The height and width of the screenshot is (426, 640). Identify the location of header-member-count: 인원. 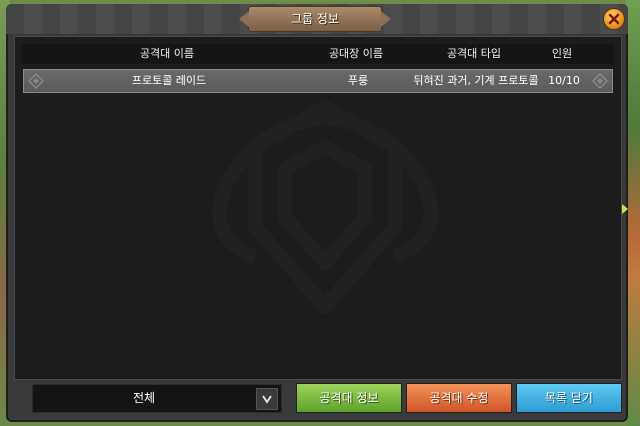
(562, 53).